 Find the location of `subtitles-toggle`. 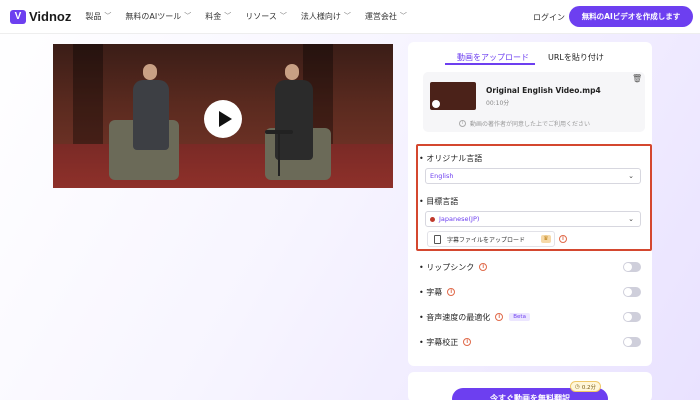

subtitles-toggle is located at coordinates (632, 292).